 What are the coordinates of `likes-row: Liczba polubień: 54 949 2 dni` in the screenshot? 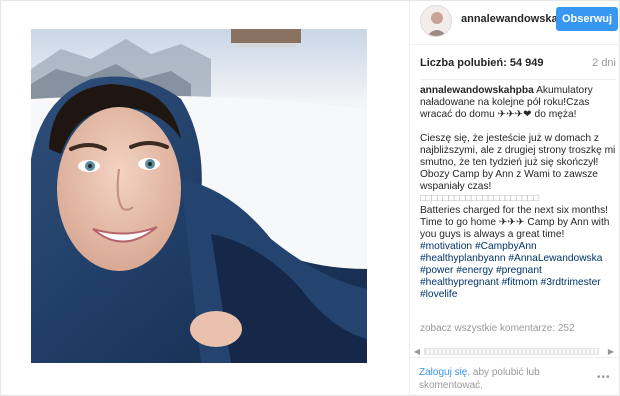 It's located at (518, 65).